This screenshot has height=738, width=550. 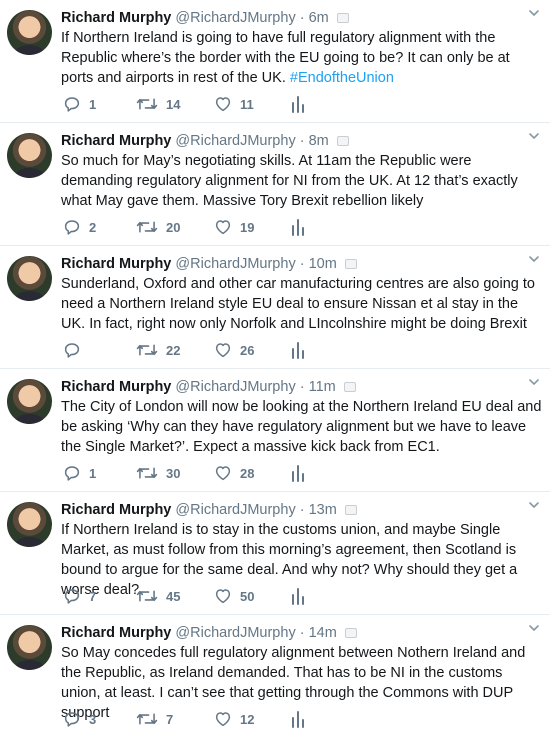 I want to click on timestamp: 14m, so click(x=323, y=633).